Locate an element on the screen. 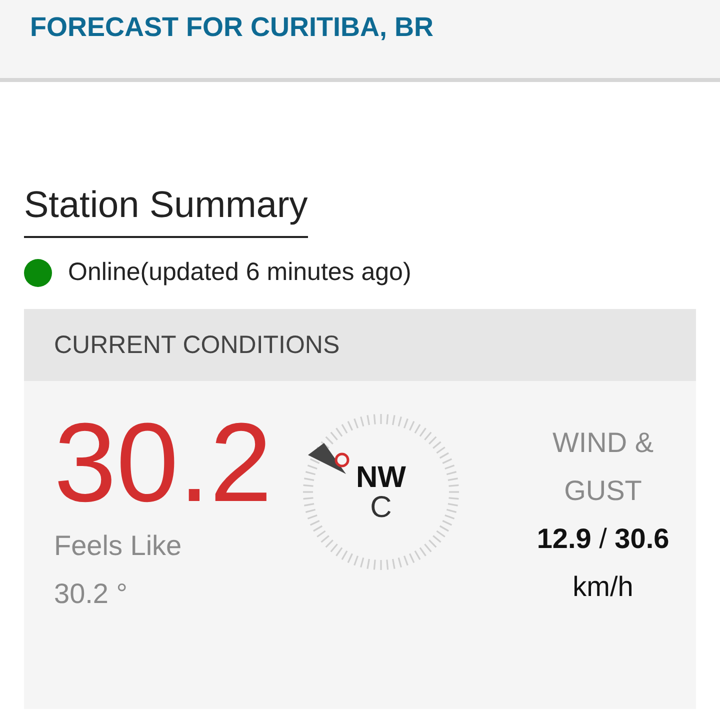 This screenshot has width=720, height=718. card-title: CURRENT CONDITIONS is located at coordinates (197, 345).